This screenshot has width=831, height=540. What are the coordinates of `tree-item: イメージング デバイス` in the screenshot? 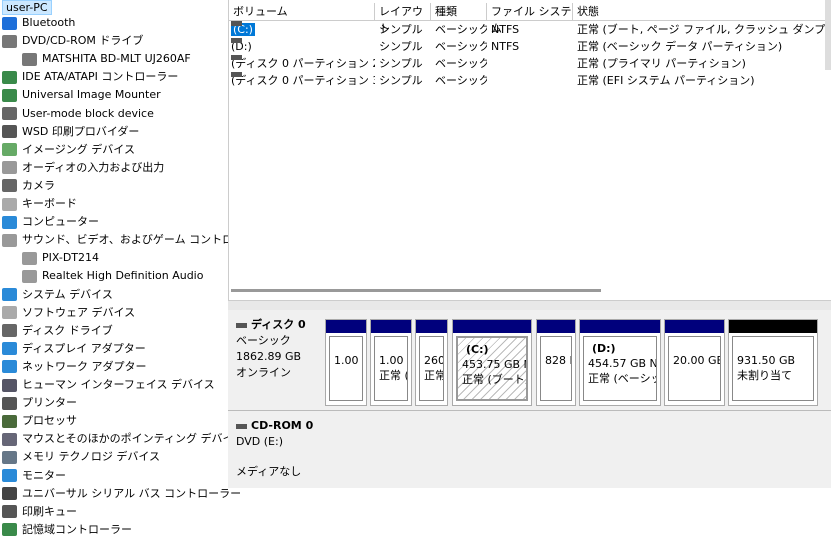 It's located at (68, 150).